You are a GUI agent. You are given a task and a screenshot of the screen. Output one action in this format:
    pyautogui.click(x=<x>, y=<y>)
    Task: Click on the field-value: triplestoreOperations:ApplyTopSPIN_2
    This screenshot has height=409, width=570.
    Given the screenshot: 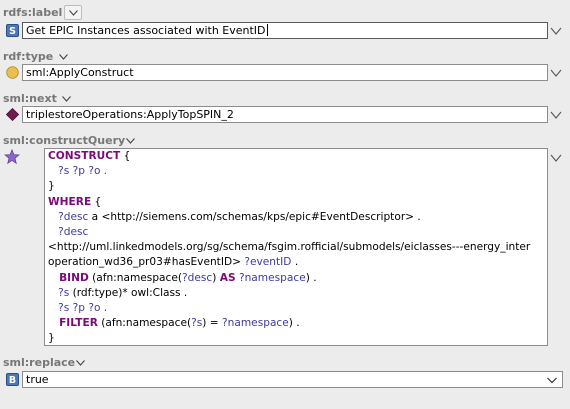 What is the action you would take?
    pyautogui.click(x=130, y=114)
    